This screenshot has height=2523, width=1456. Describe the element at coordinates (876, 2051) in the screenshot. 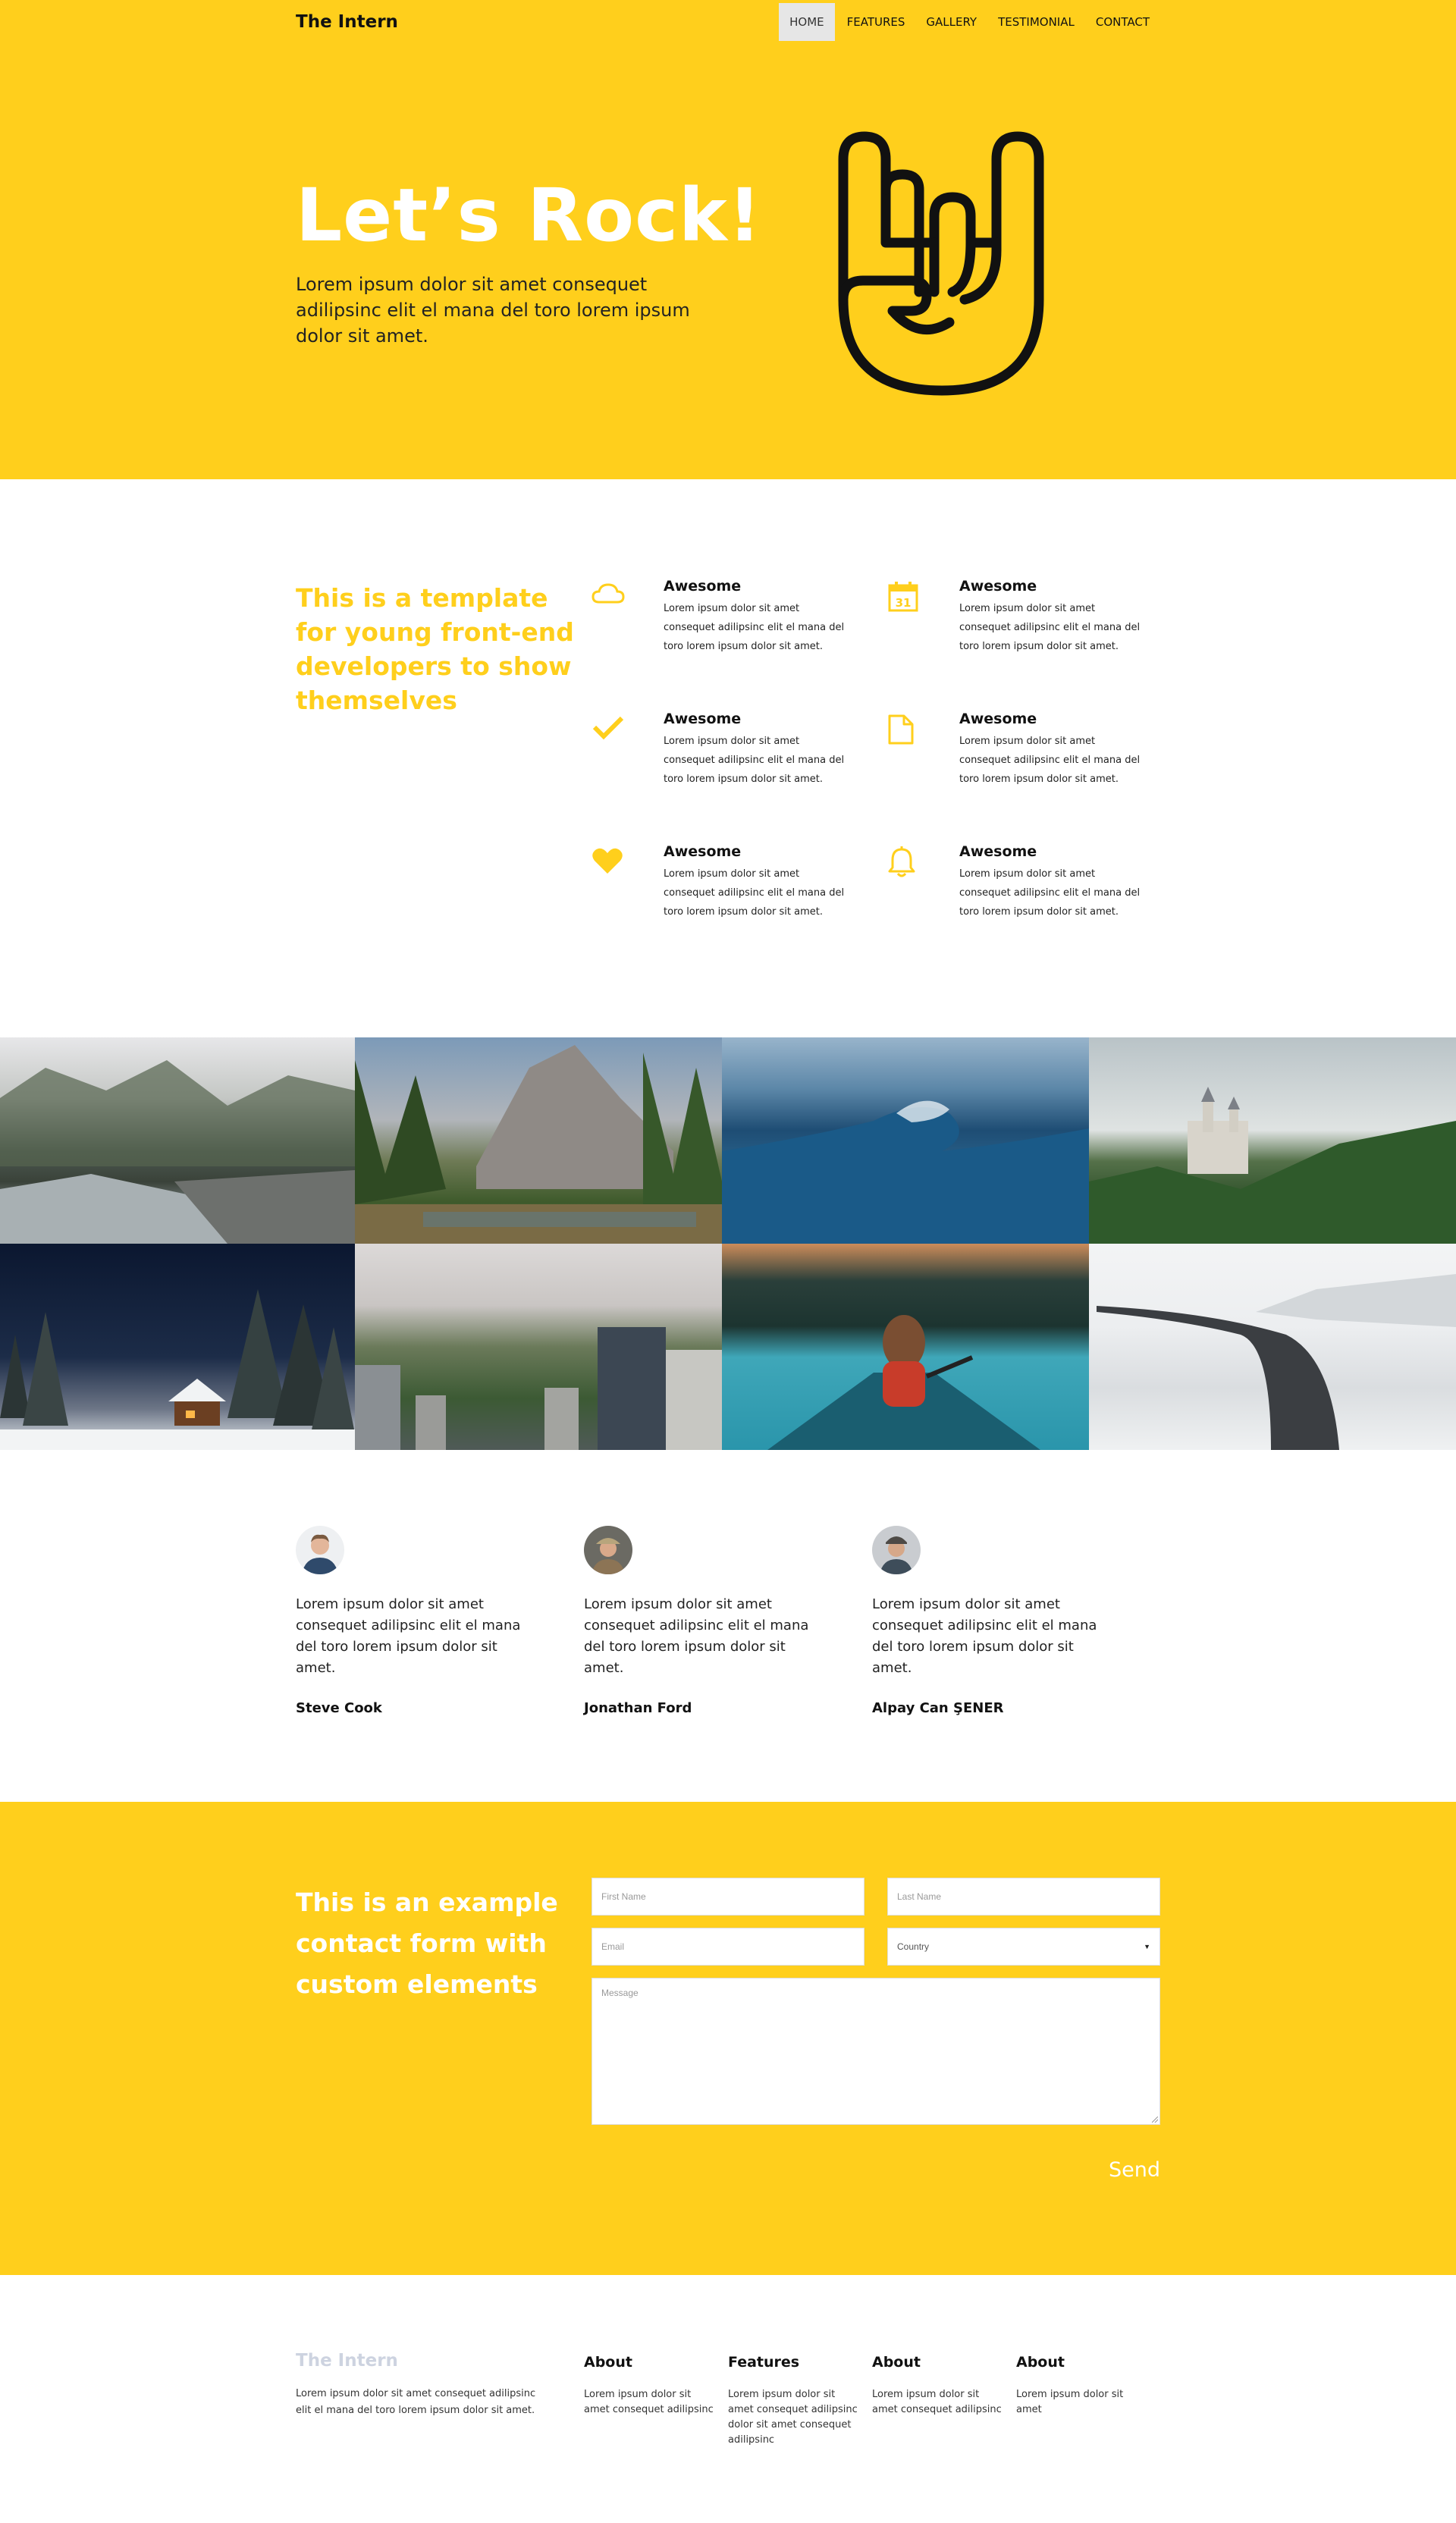

I see `message-field: Message` at that location.